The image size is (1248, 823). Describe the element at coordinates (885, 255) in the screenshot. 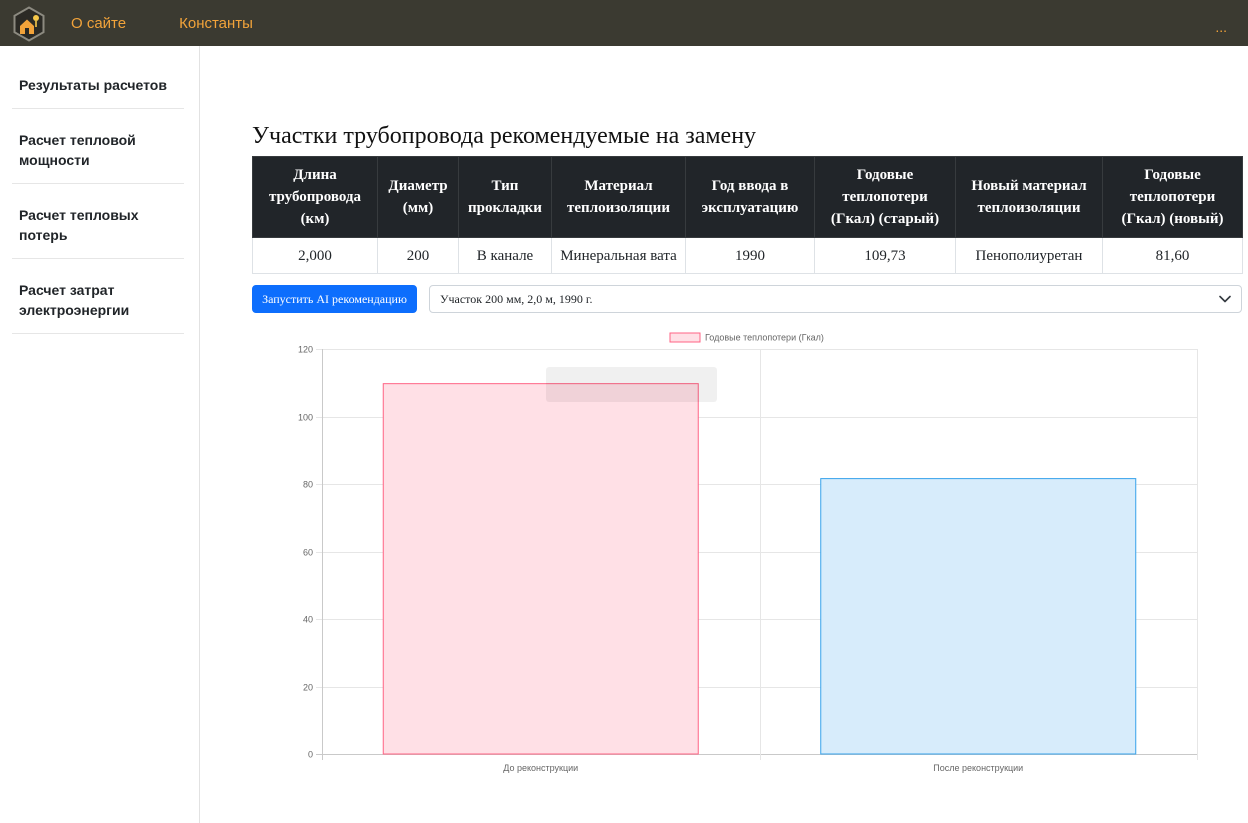

I see `cell-losses-old: 109,73` at that location.